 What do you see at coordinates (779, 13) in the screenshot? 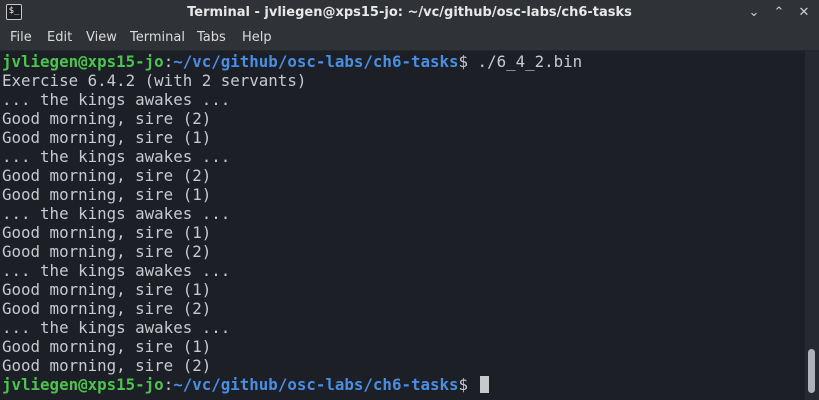
I see `maximize-button: ⌃` at bounding box center [779, 13].